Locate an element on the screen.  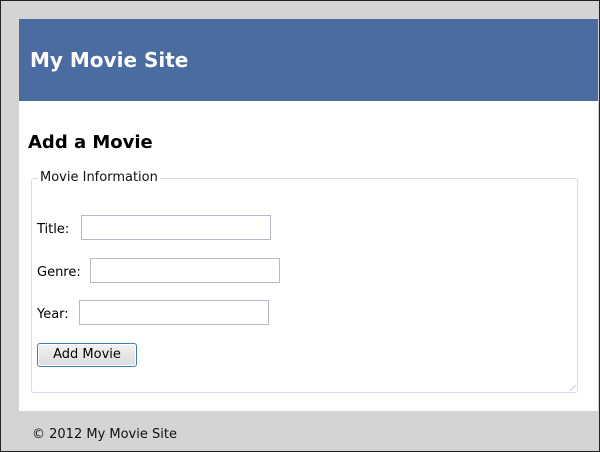
site-title: My Movie Site is located at coordinates (109, 60).